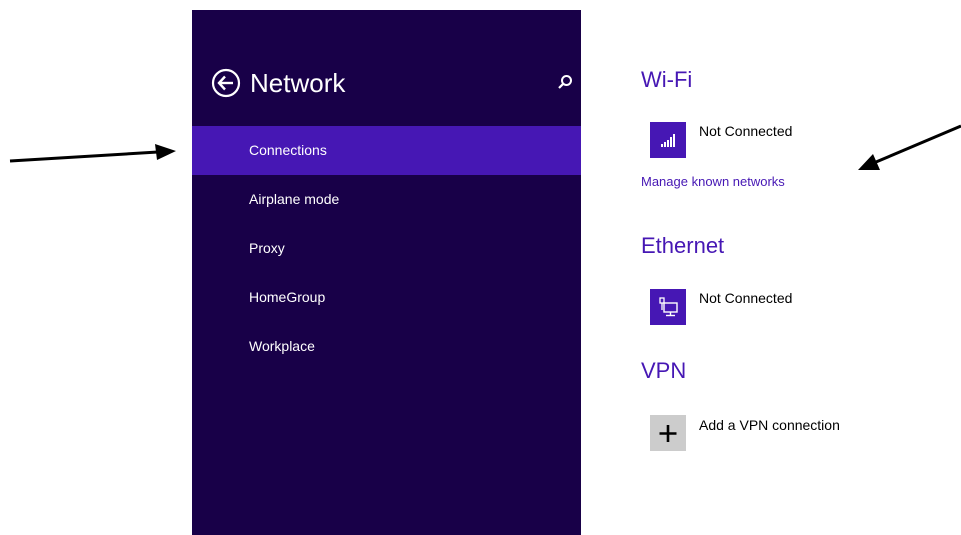 The width and height of the screenshot is (961, 535). What do you see at coordinates (92, 153) in the screenshot?
I see `left-arrow-icon` at bounding box center [92, 153].